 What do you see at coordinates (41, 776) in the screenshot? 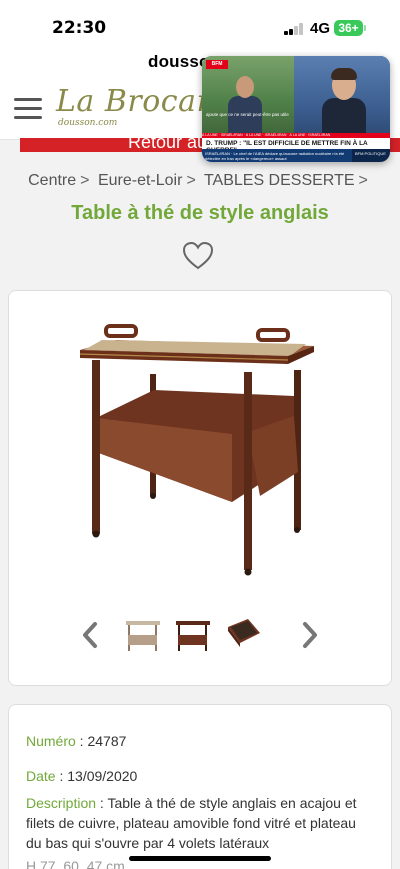
I see `date-label: Date` at bounding box center [41, 776].